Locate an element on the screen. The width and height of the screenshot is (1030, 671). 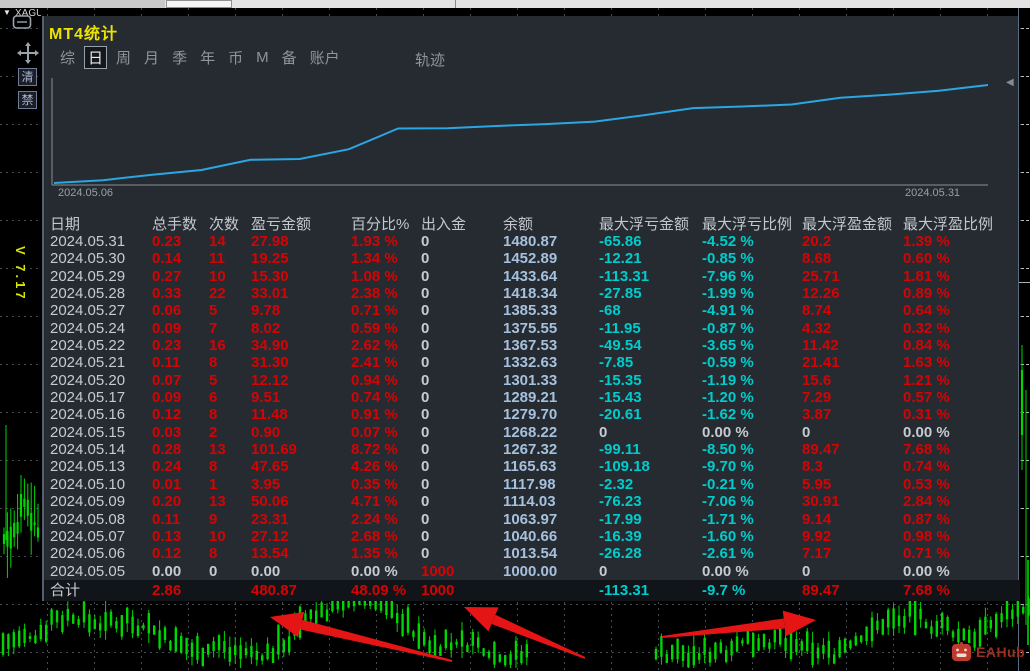
menu-item-M: M is located at coordinates (262, 57).